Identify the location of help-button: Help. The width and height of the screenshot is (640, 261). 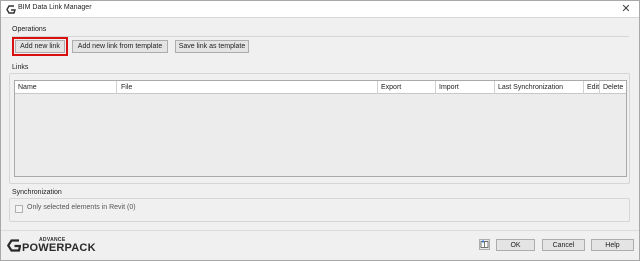
(612, 245).